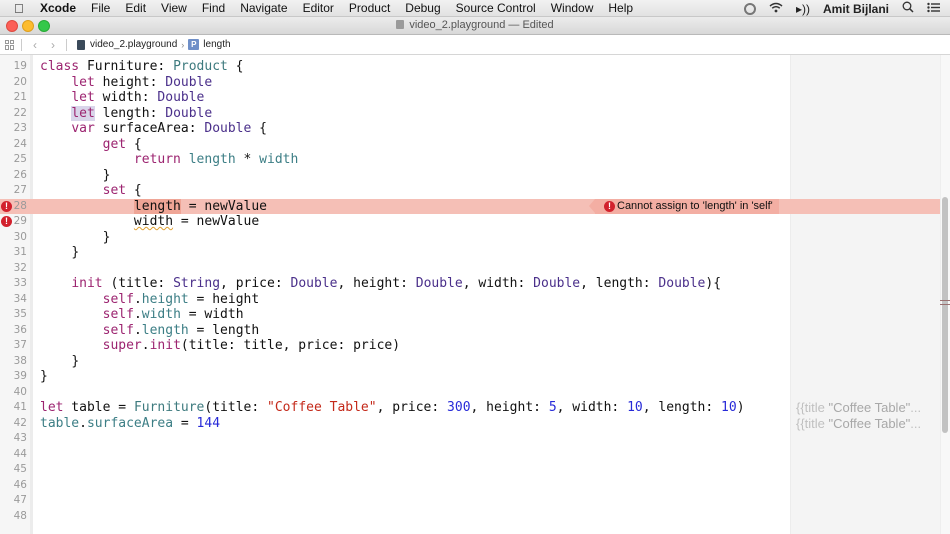 This screenshot has height=534, width=950. Describe the element at coordinates (395, 98) in the screenshot. I see `code-line: 21 let width: Double` at that location.